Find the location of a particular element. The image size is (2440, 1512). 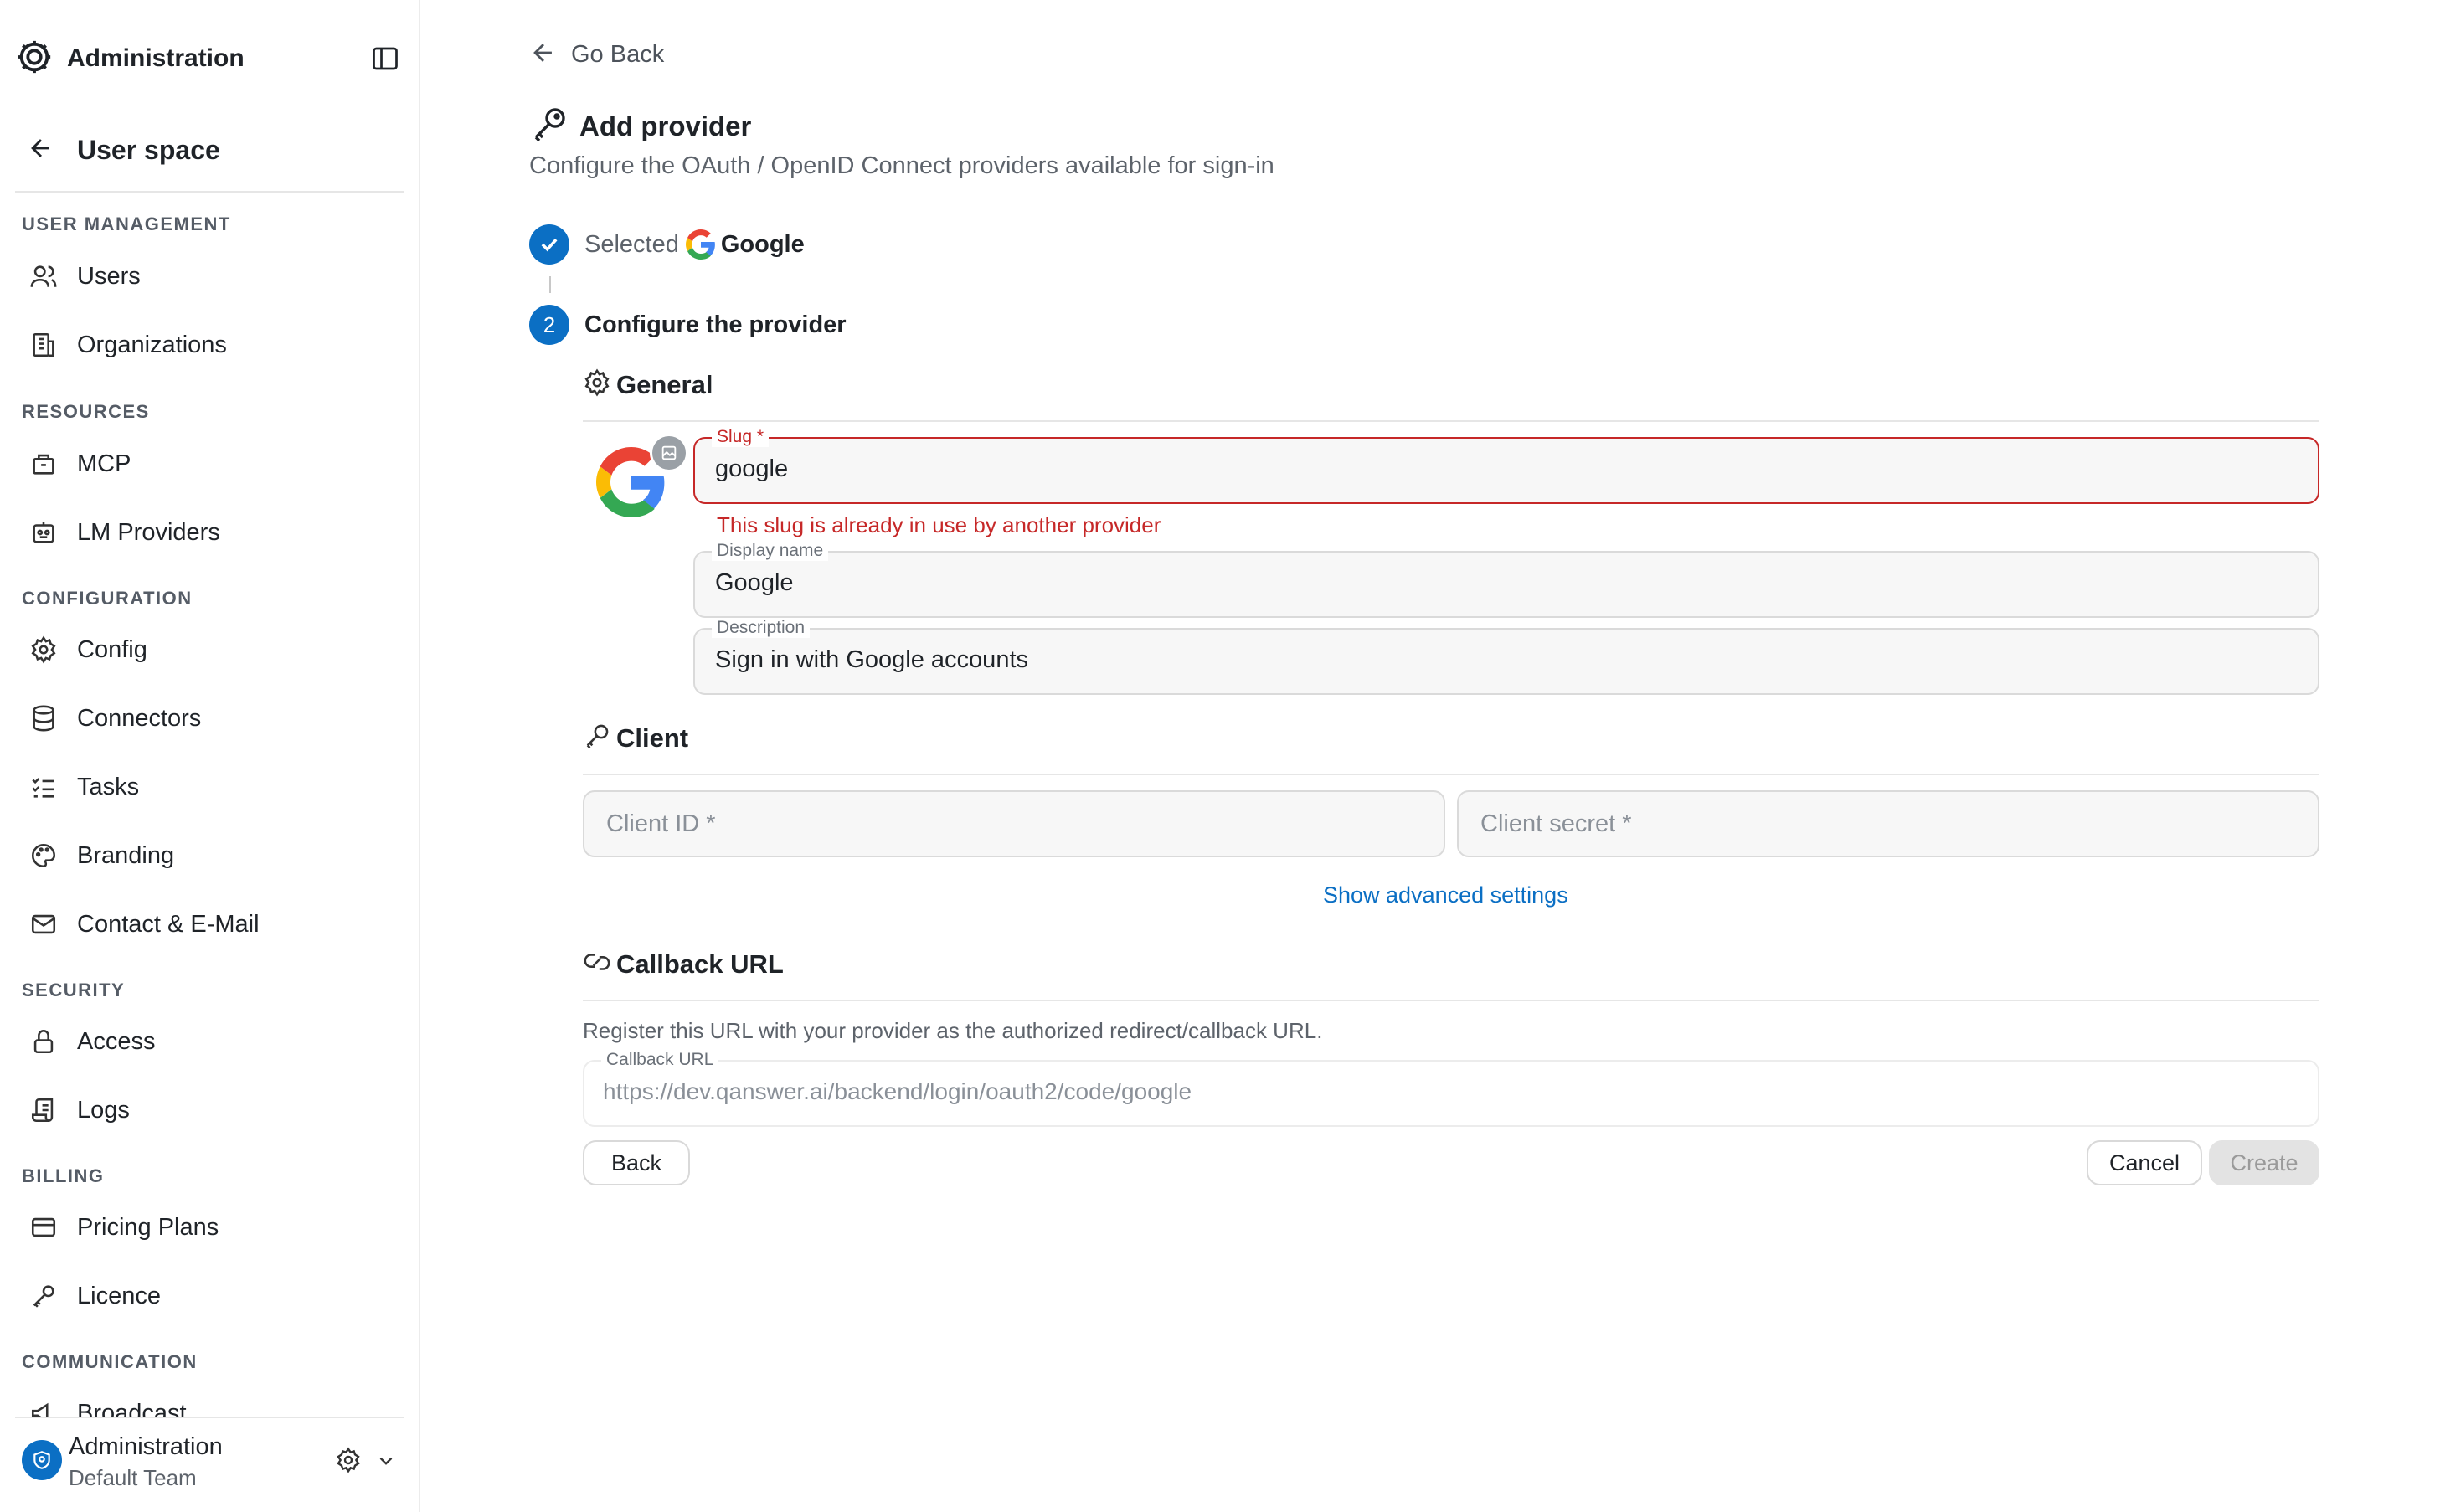

settings-gear-icon is located at coordinates (348, 1462).